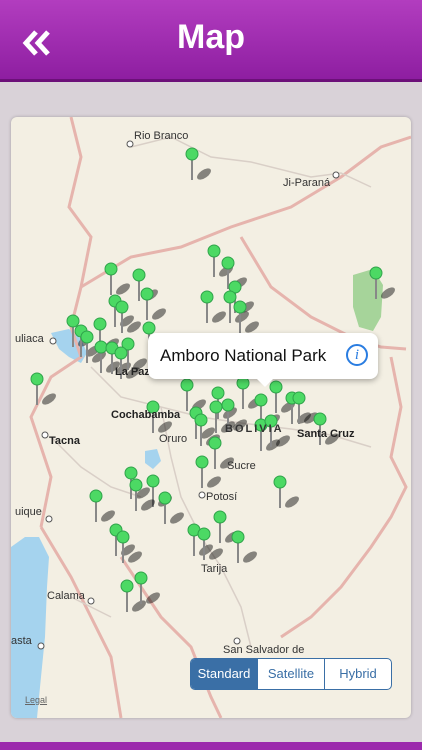  What do you see at coordinates (358, 674) in the screenshot?
I see `map-type-hybrid: Hybrid` at bounding box center [358, 674].